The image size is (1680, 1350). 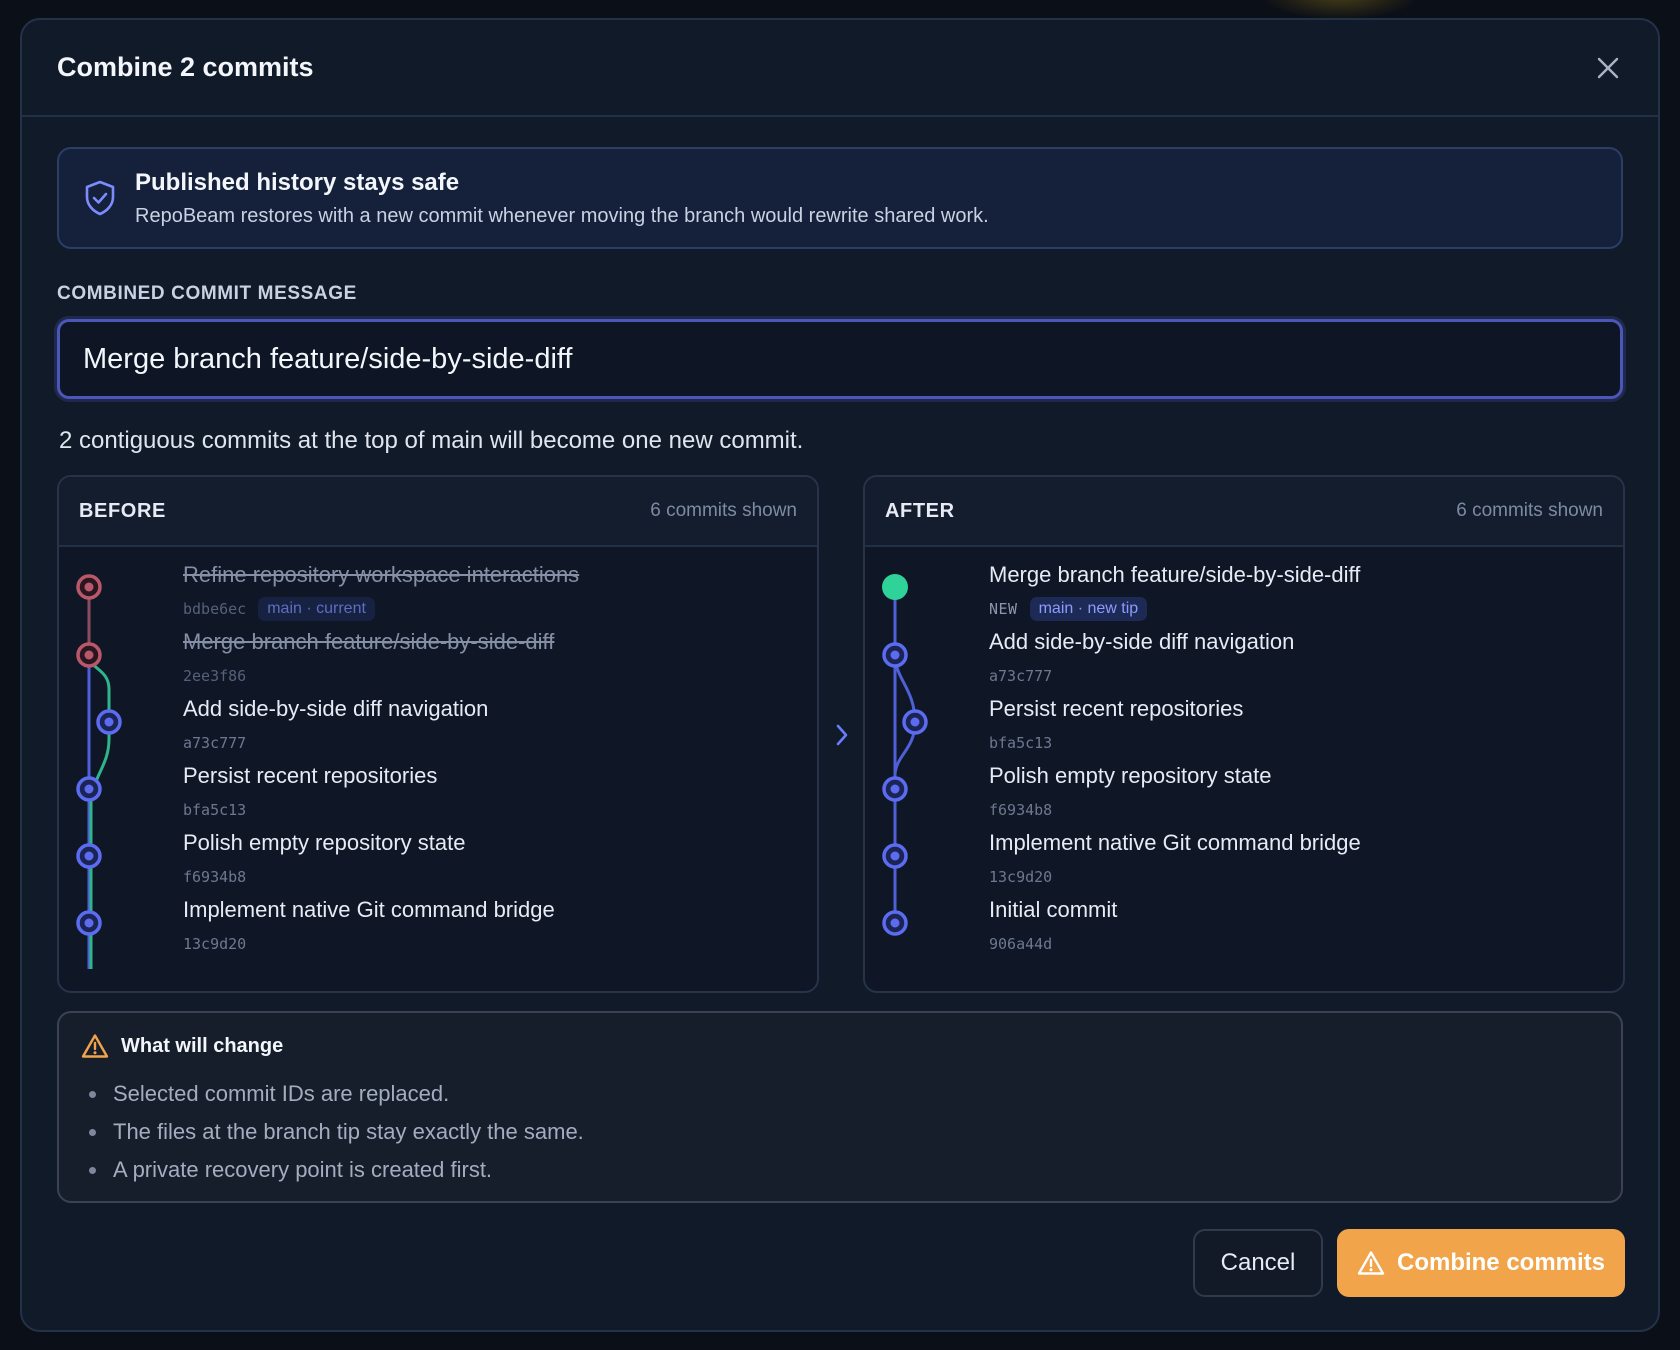 What do you see at coordinates (1003, 609) in the screenshot?
I see `new-commit-tag: NEW` at bounding box center [1003, 609].